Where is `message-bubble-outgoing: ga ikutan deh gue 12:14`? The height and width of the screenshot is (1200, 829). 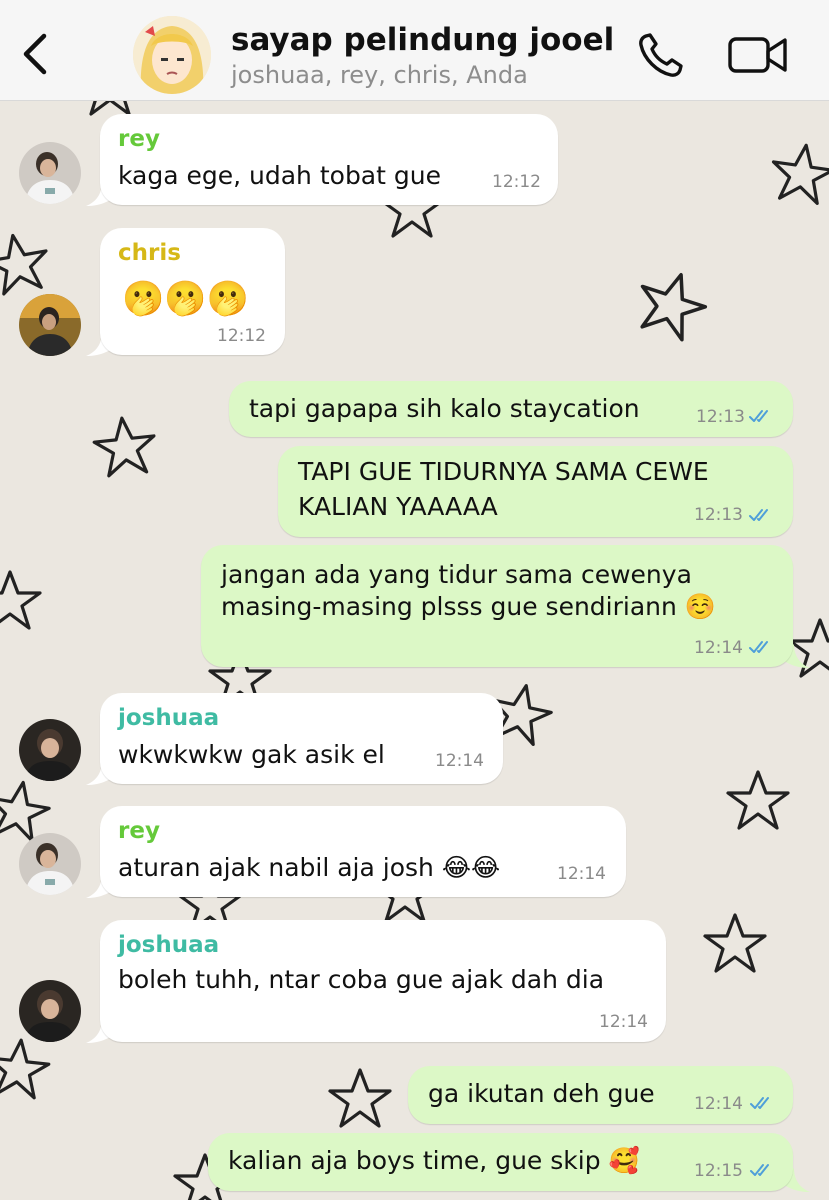
message-bubble-outgoing: ga ikutan deh gue 12:14 is located at coordinates (600, 1095).